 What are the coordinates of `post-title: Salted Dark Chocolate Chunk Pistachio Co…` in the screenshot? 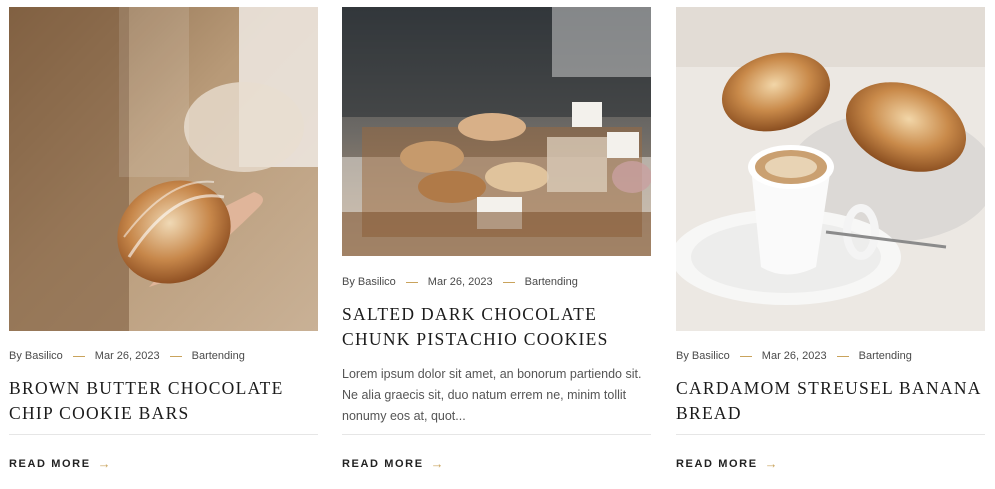 It's located at (496, 327).